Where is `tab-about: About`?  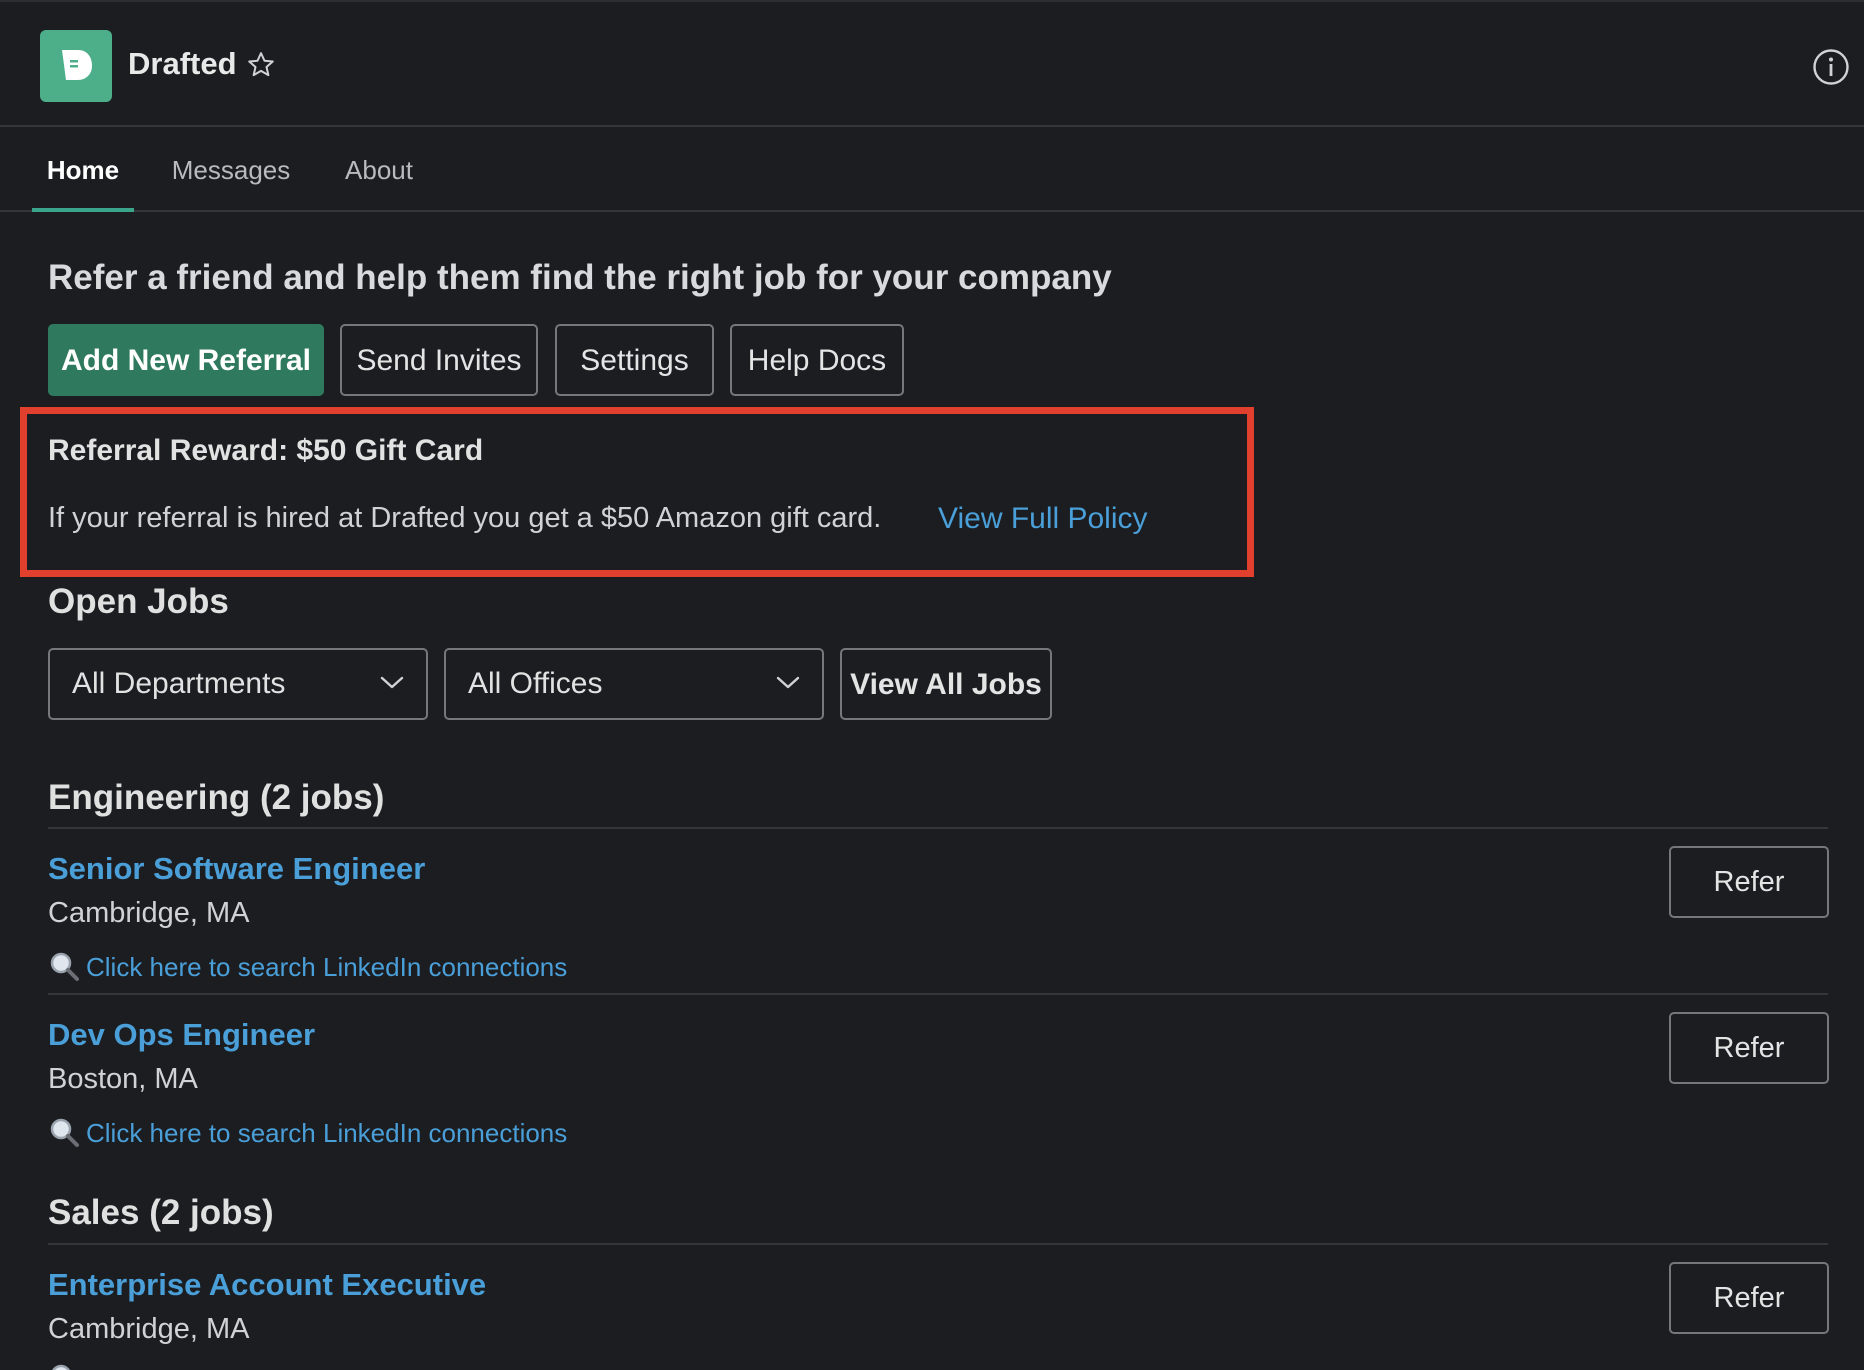
tab-about: About is located at coordinates (379, 170).